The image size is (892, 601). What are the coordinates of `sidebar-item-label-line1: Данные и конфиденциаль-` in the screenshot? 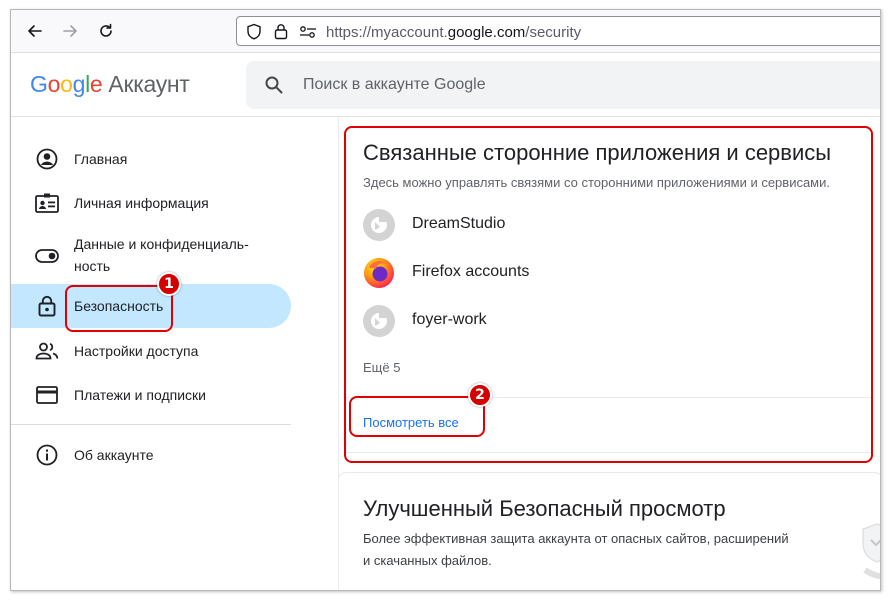 It's located at (161, 244).